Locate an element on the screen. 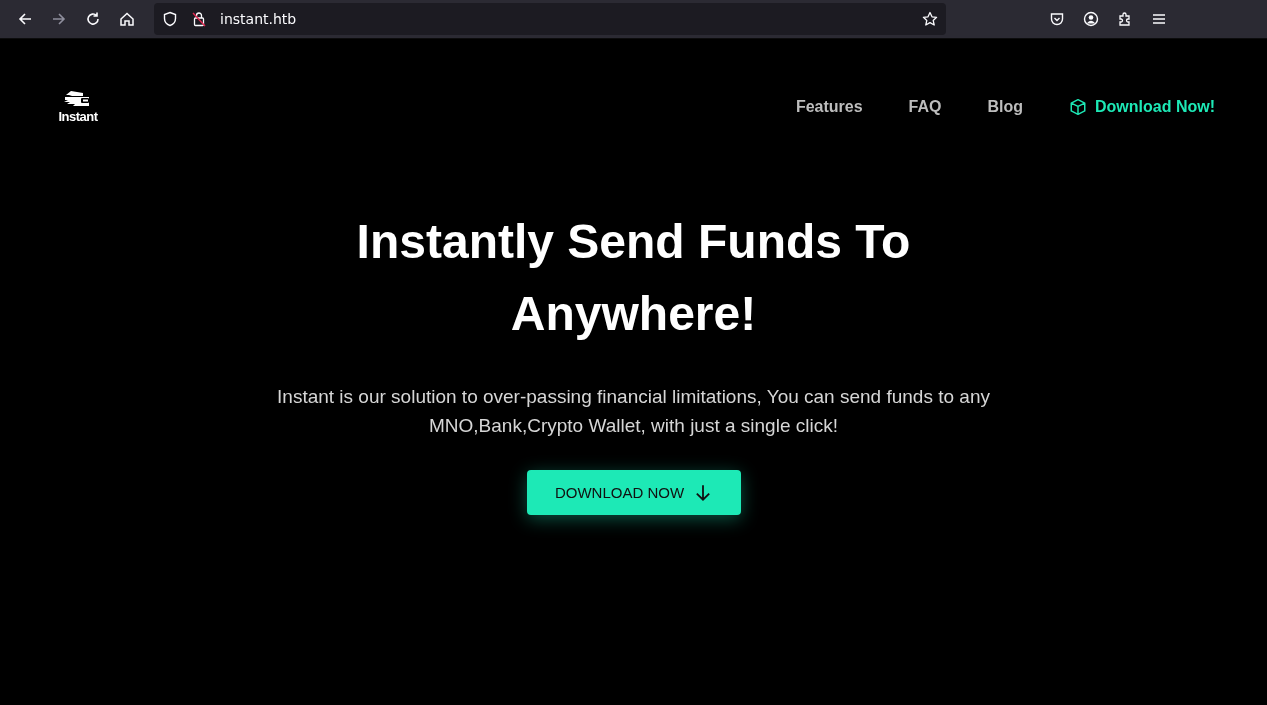 The image size is (1267, 705). hero-text: Instant is our solution to over-passing financial limitations, You can send funds to any MNO,Bank,Crypto Wallet, with just a single click! is located at coordinates (633, 411).